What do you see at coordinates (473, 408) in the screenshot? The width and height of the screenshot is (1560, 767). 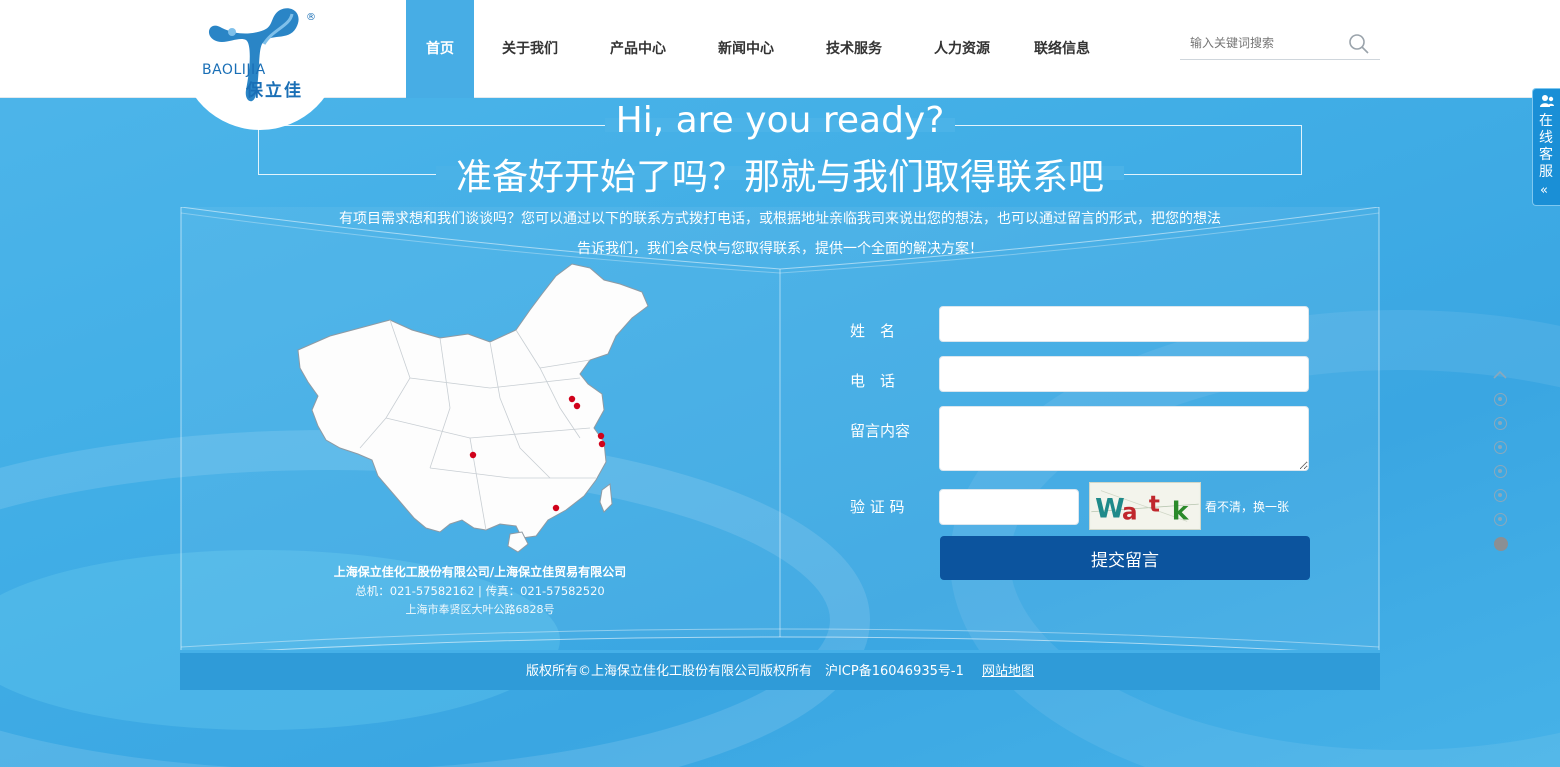 I see `china-map` at bounding box center [473, 408].